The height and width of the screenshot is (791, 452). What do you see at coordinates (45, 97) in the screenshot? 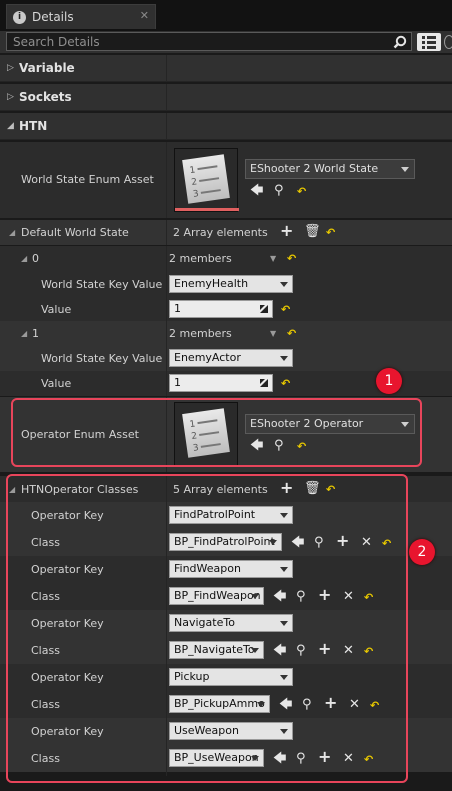
I see `category-label: Sockets` at bounding box center [45, 97].